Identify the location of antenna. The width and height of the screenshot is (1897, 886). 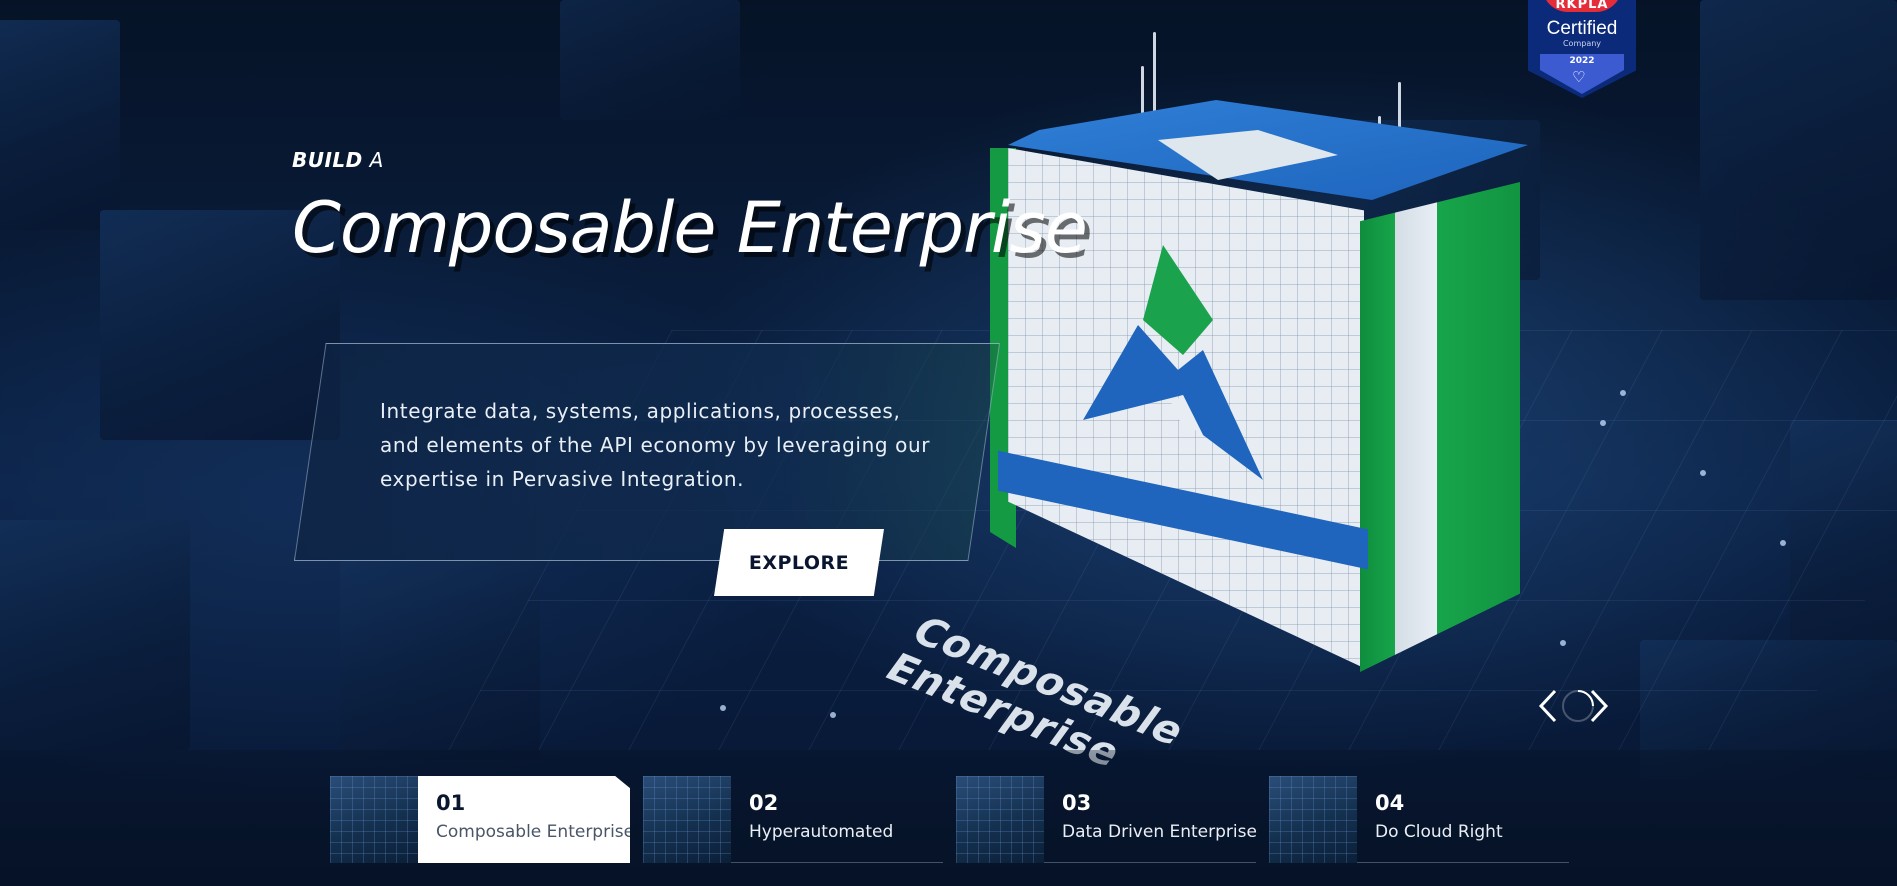
(1154, 77).